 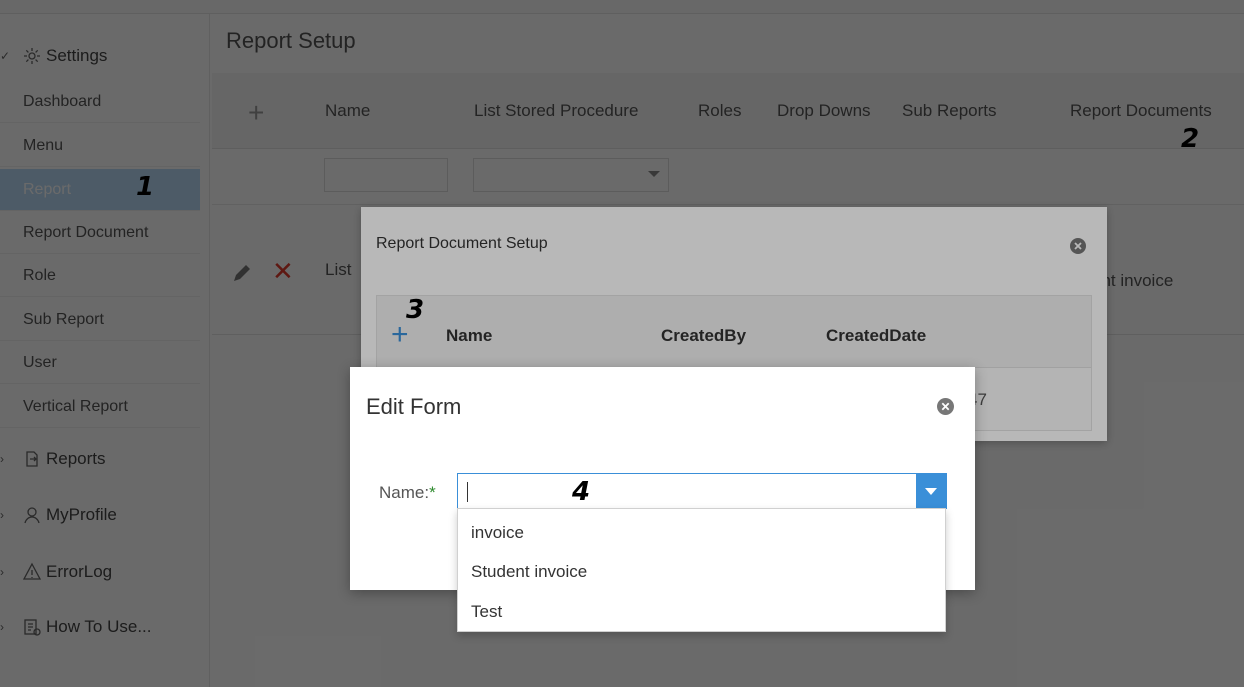 What do you see at coordinates (581, 492) in the screenshot?
I see `annotation-number: 4` at bounding box center [581, 492].